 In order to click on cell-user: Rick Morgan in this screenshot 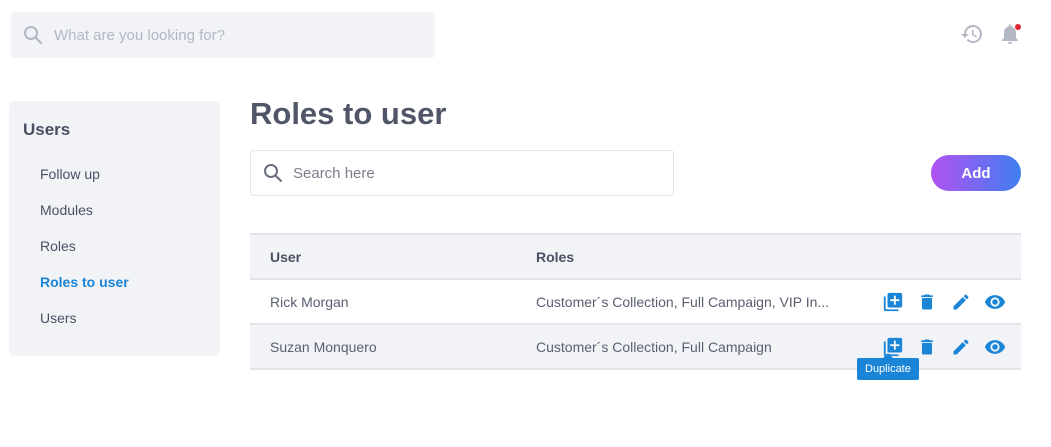, I will do `click(309, 301)`.